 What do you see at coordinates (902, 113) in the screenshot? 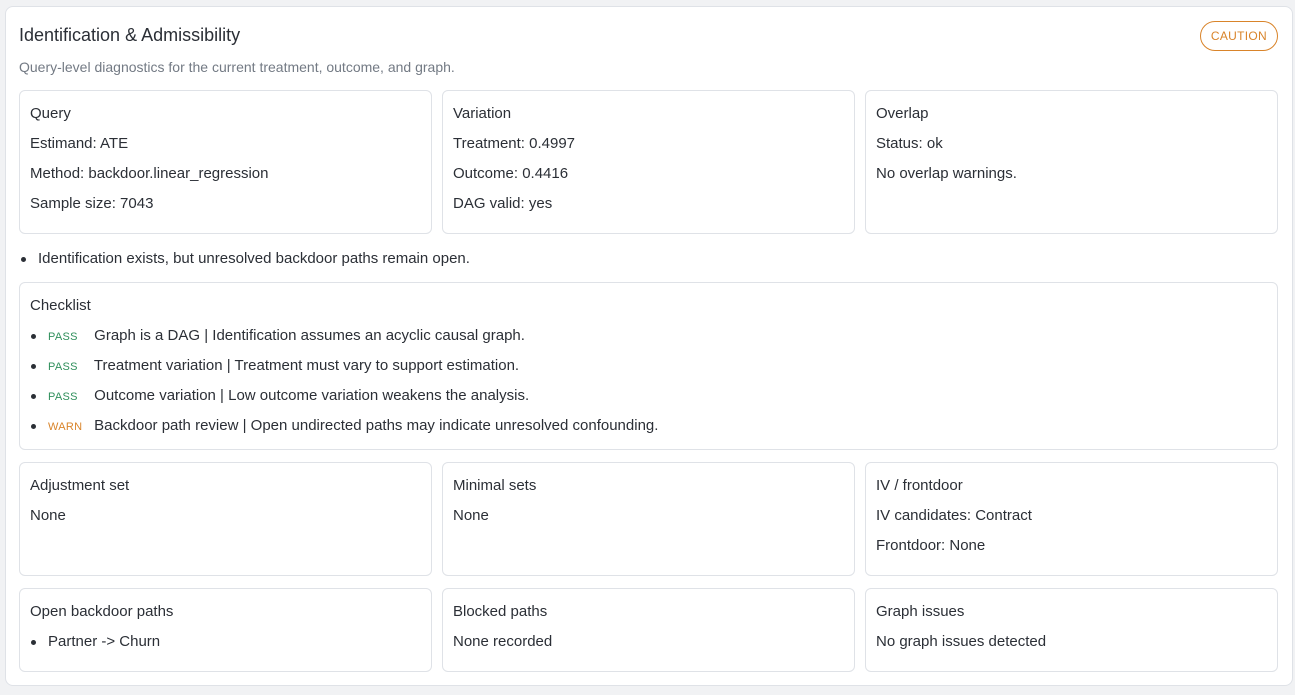
I see `overlap-card-title: Overlap` at bounding box center [902, 113].